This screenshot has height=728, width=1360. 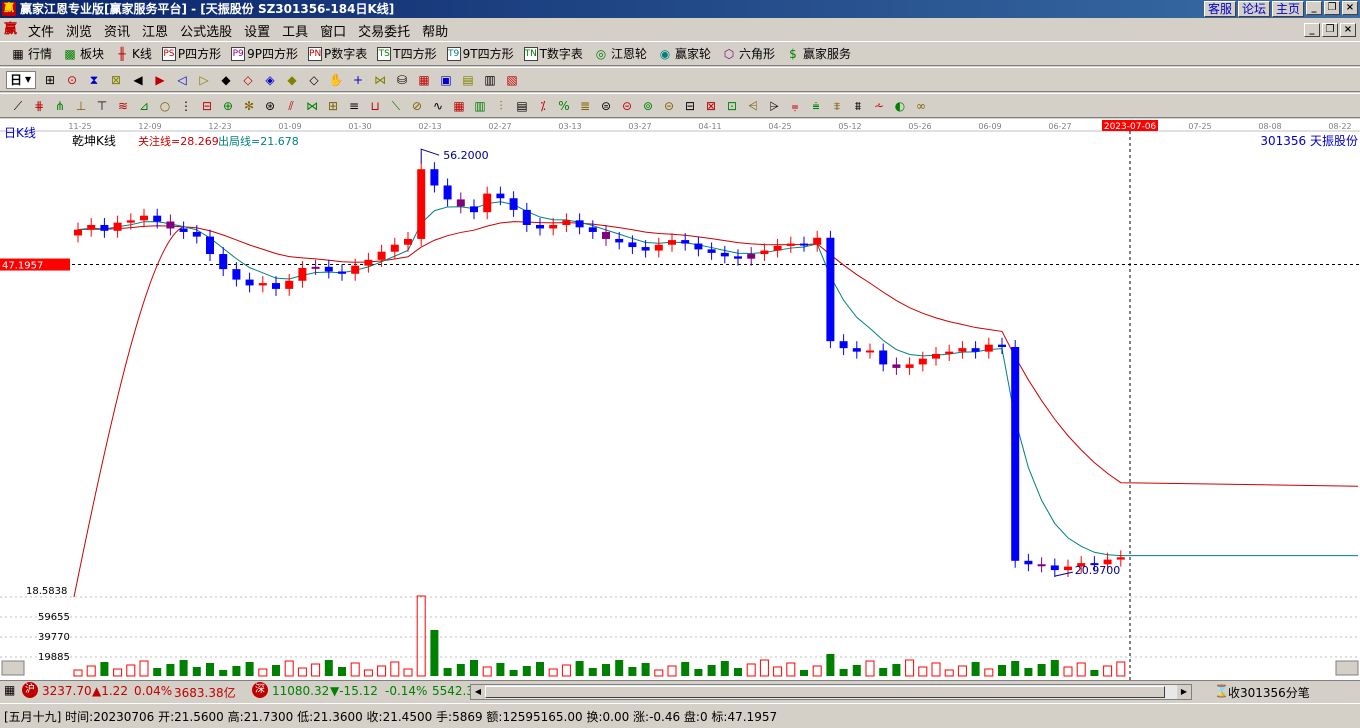 What do you see at coordinates (748, 54) in the screenshot?
I see `hexagon-button: ⬡ 六角形` at bounding box center [748, 54].